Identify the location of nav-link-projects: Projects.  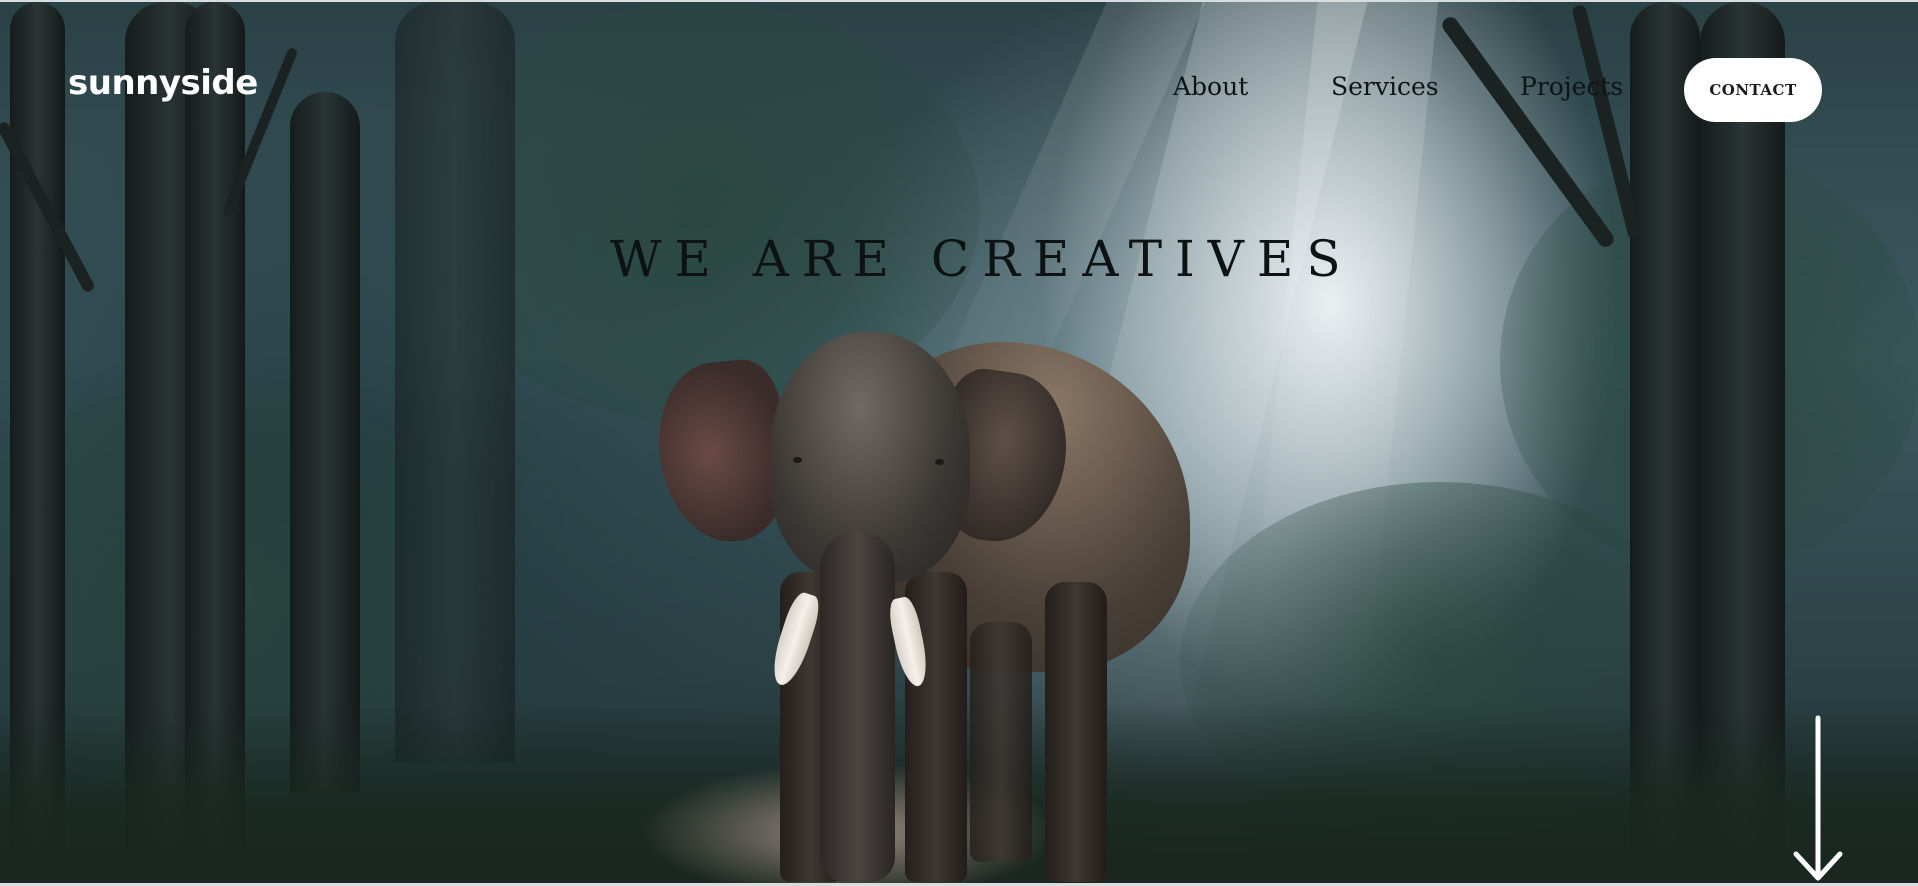
(1571, 86).